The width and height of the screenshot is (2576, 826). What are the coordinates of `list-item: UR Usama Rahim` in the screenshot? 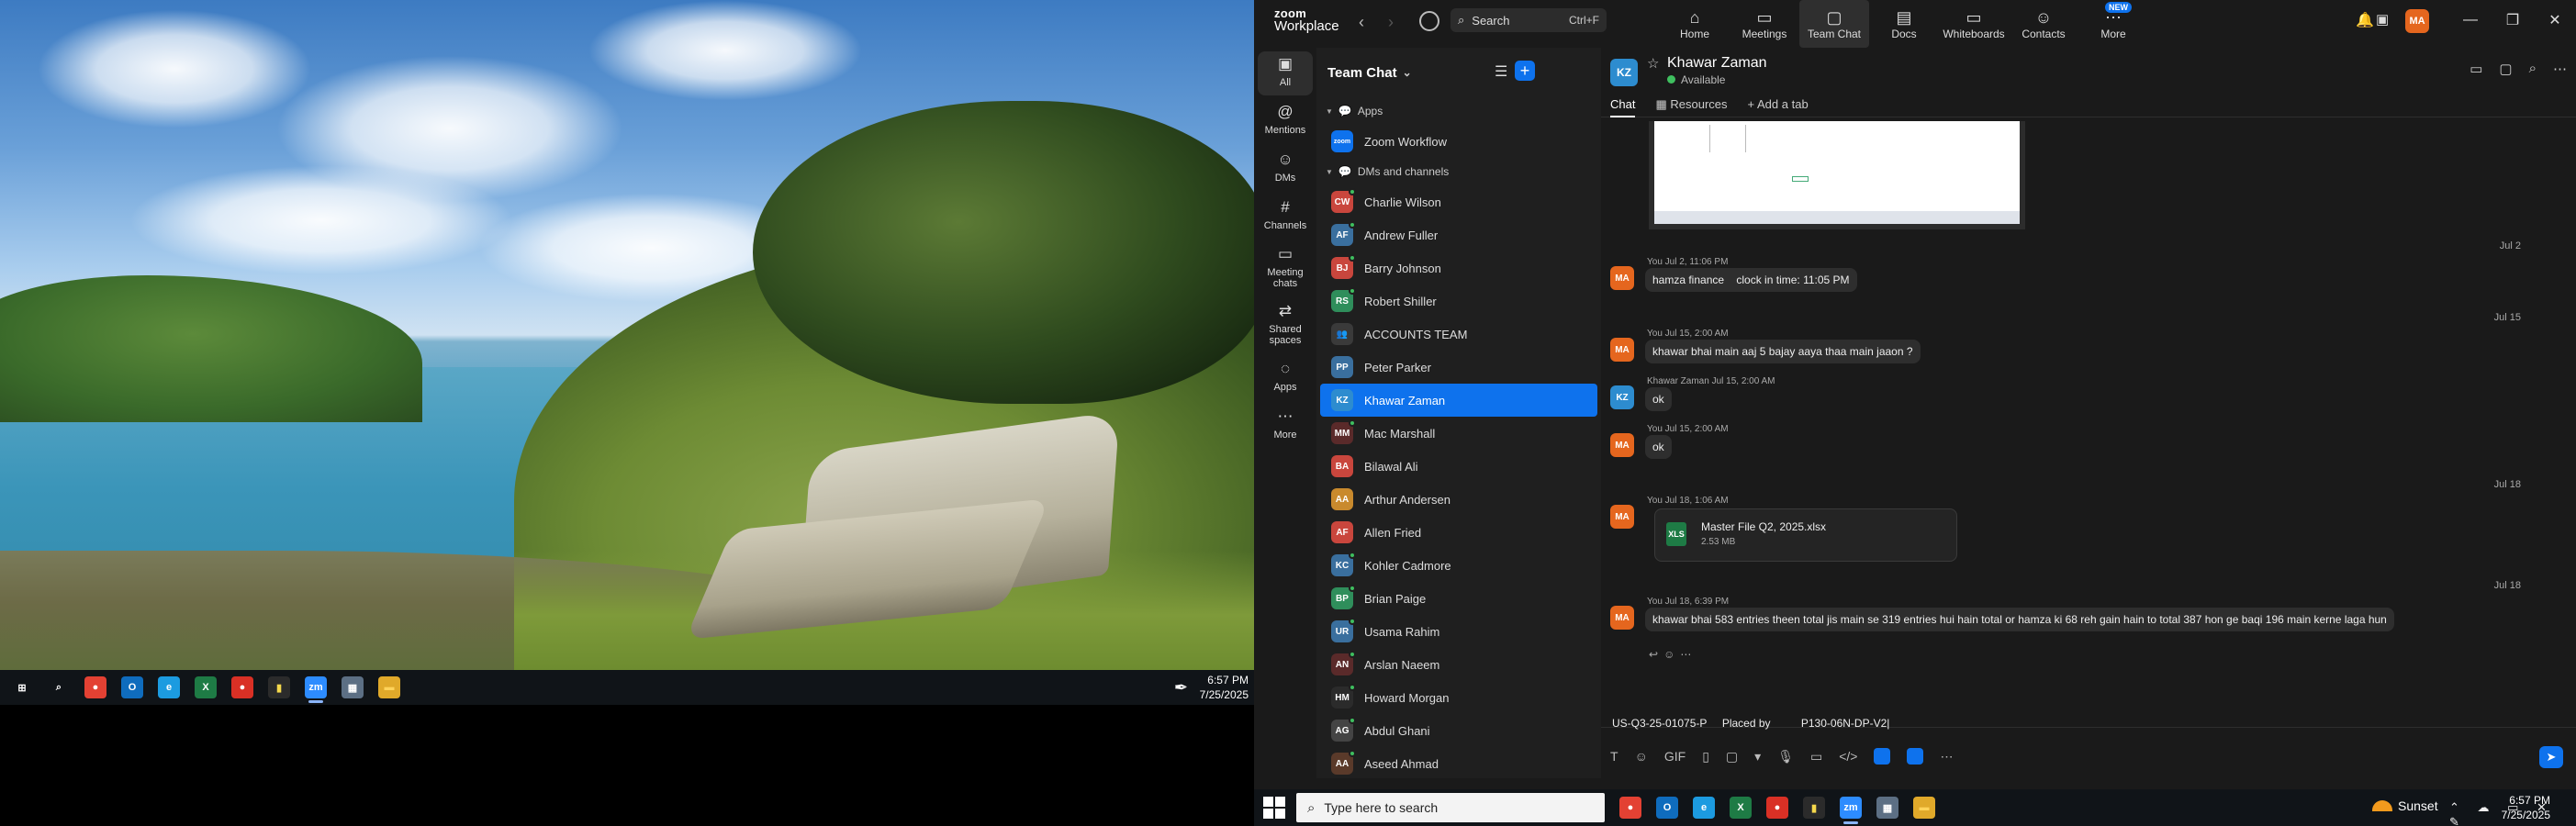 It's located at (1458, 631).